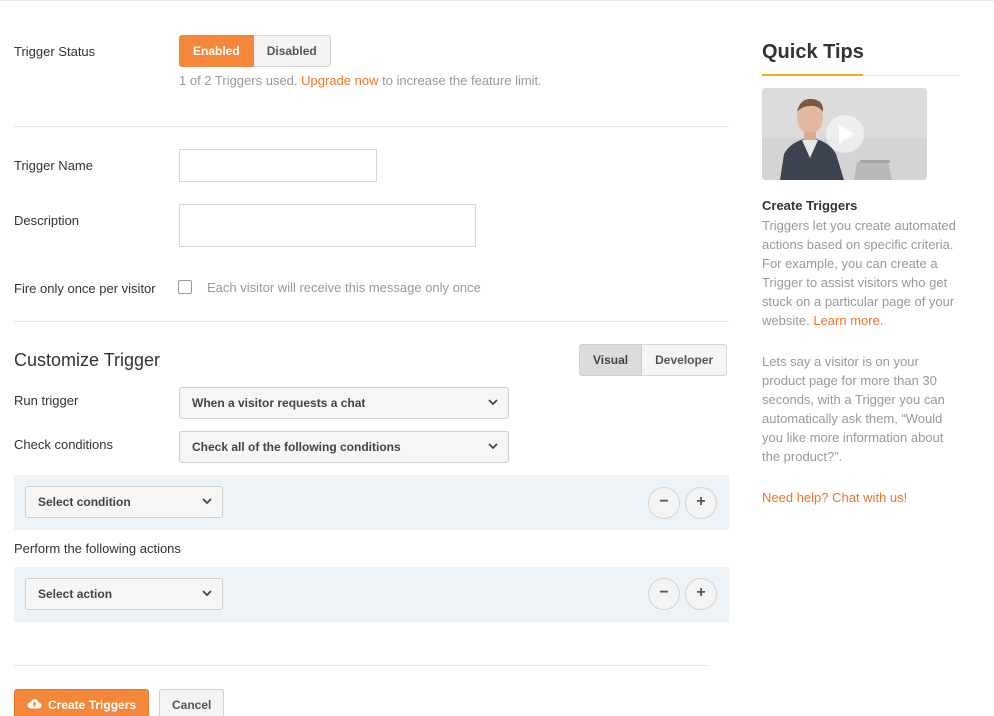 The width and height of the screenshot is (994, 716). What do you see at coordinates (63, 444) in the screenshot?
I see `check-conditions-label: Check conditions` at bounding box center [63, 444].